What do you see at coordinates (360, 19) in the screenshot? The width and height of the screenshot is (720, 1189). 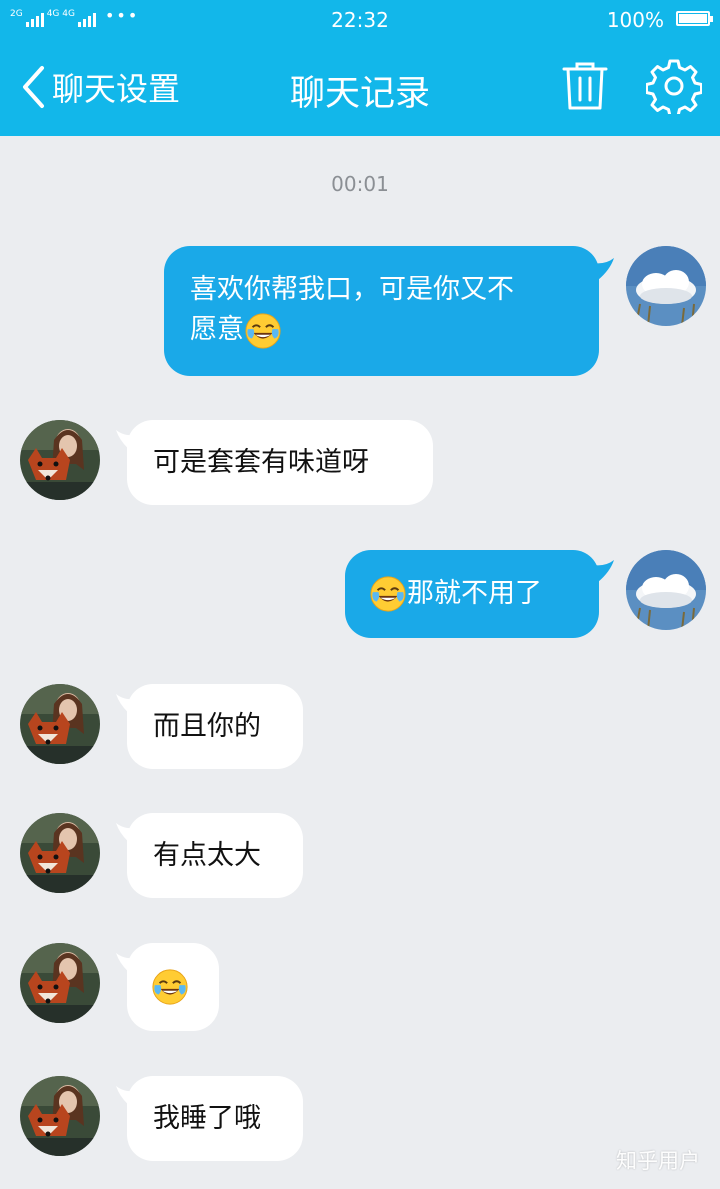 I see `status-bar: 2G 4G 4G ••• 22:32 100%` at bounding box center [360, 19].